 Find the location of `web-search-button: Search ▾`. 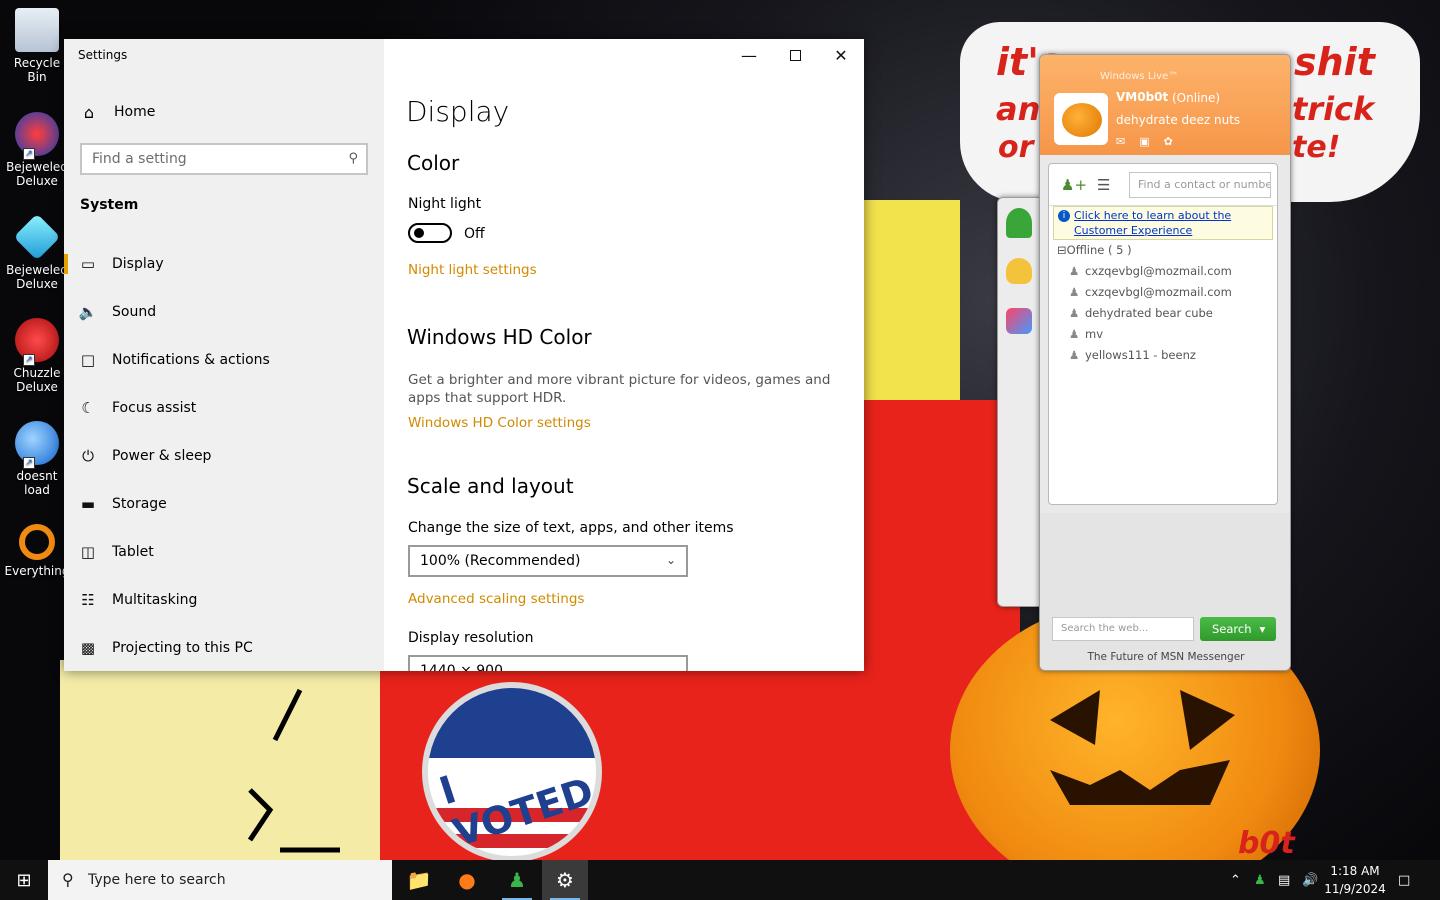

web-search-button: Search ▾ is located at coordinates (1238, 629).